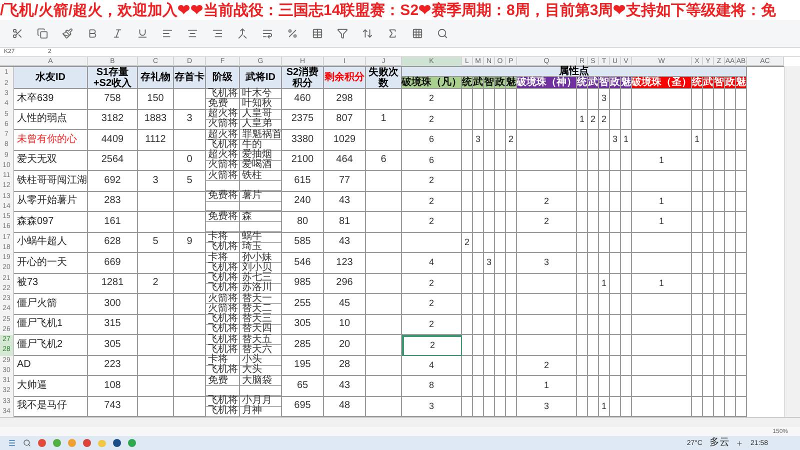 The width and height of the screenshot is (800, 450). Describe the element at coordinates (626, 83) in the screenshot. I see `stat-header: 魅` at that location.